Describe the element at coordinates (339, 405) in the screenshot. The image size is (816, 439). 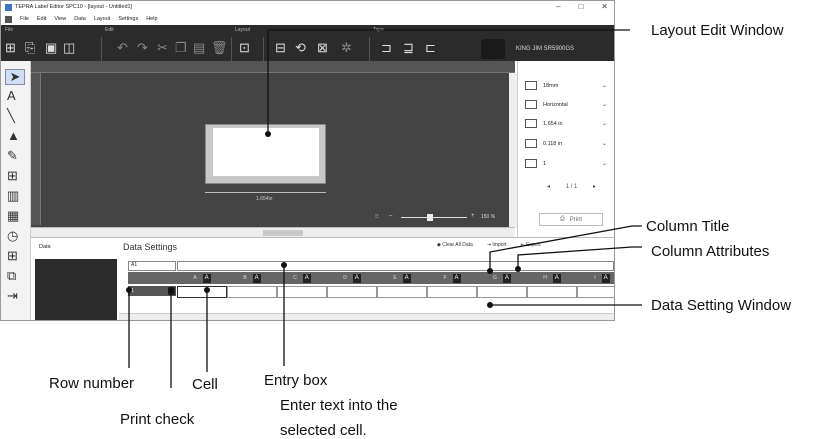
I see `annotation-entry-desc-line1: Enter text into the` at that location.